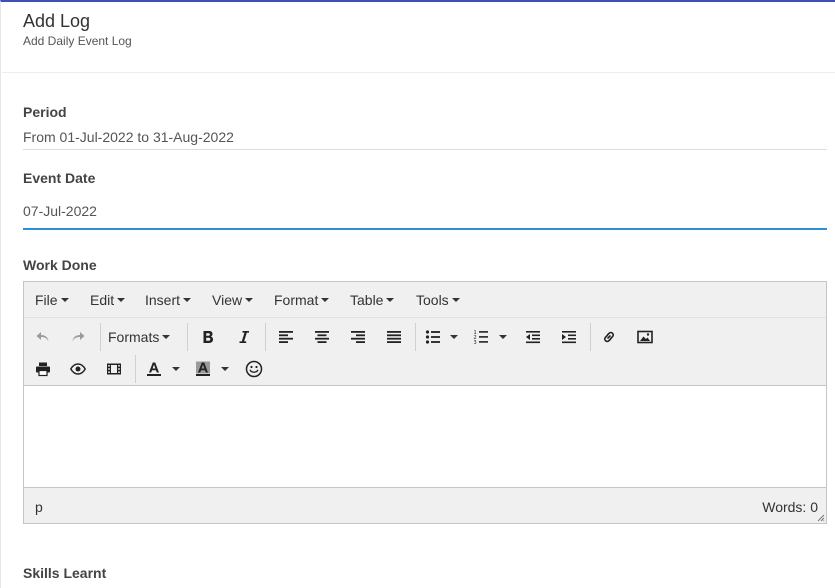 The height and width of the screenshot is (588, 835). I want to click on editor-statusbar: p Words: 0, so click(425, 505).